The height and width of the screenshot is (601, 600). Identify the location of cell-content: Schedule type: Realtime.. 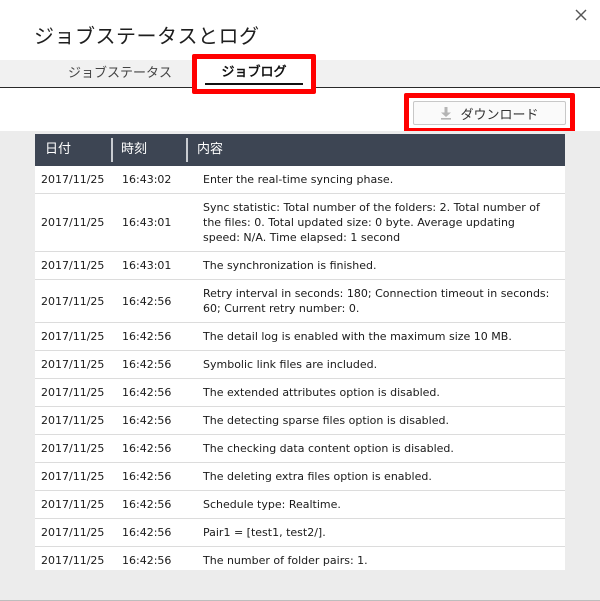
(272, 504).